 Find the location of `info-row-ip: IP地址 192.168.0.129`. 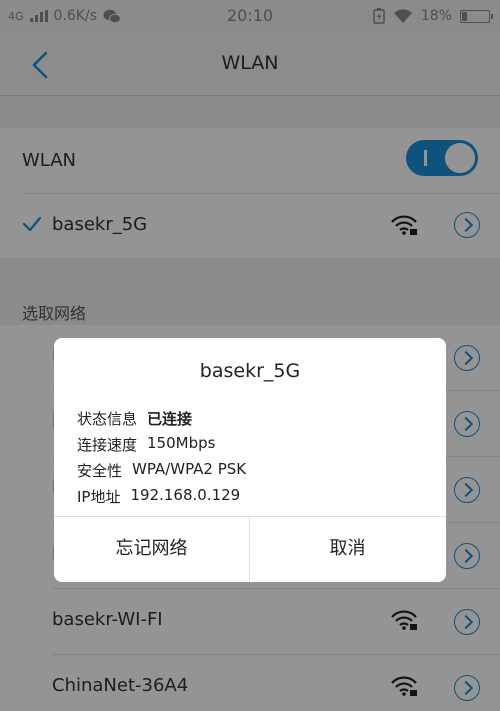

info-row-ip: IP地址 192.168.0.129 is located at coordinates (158, 496).